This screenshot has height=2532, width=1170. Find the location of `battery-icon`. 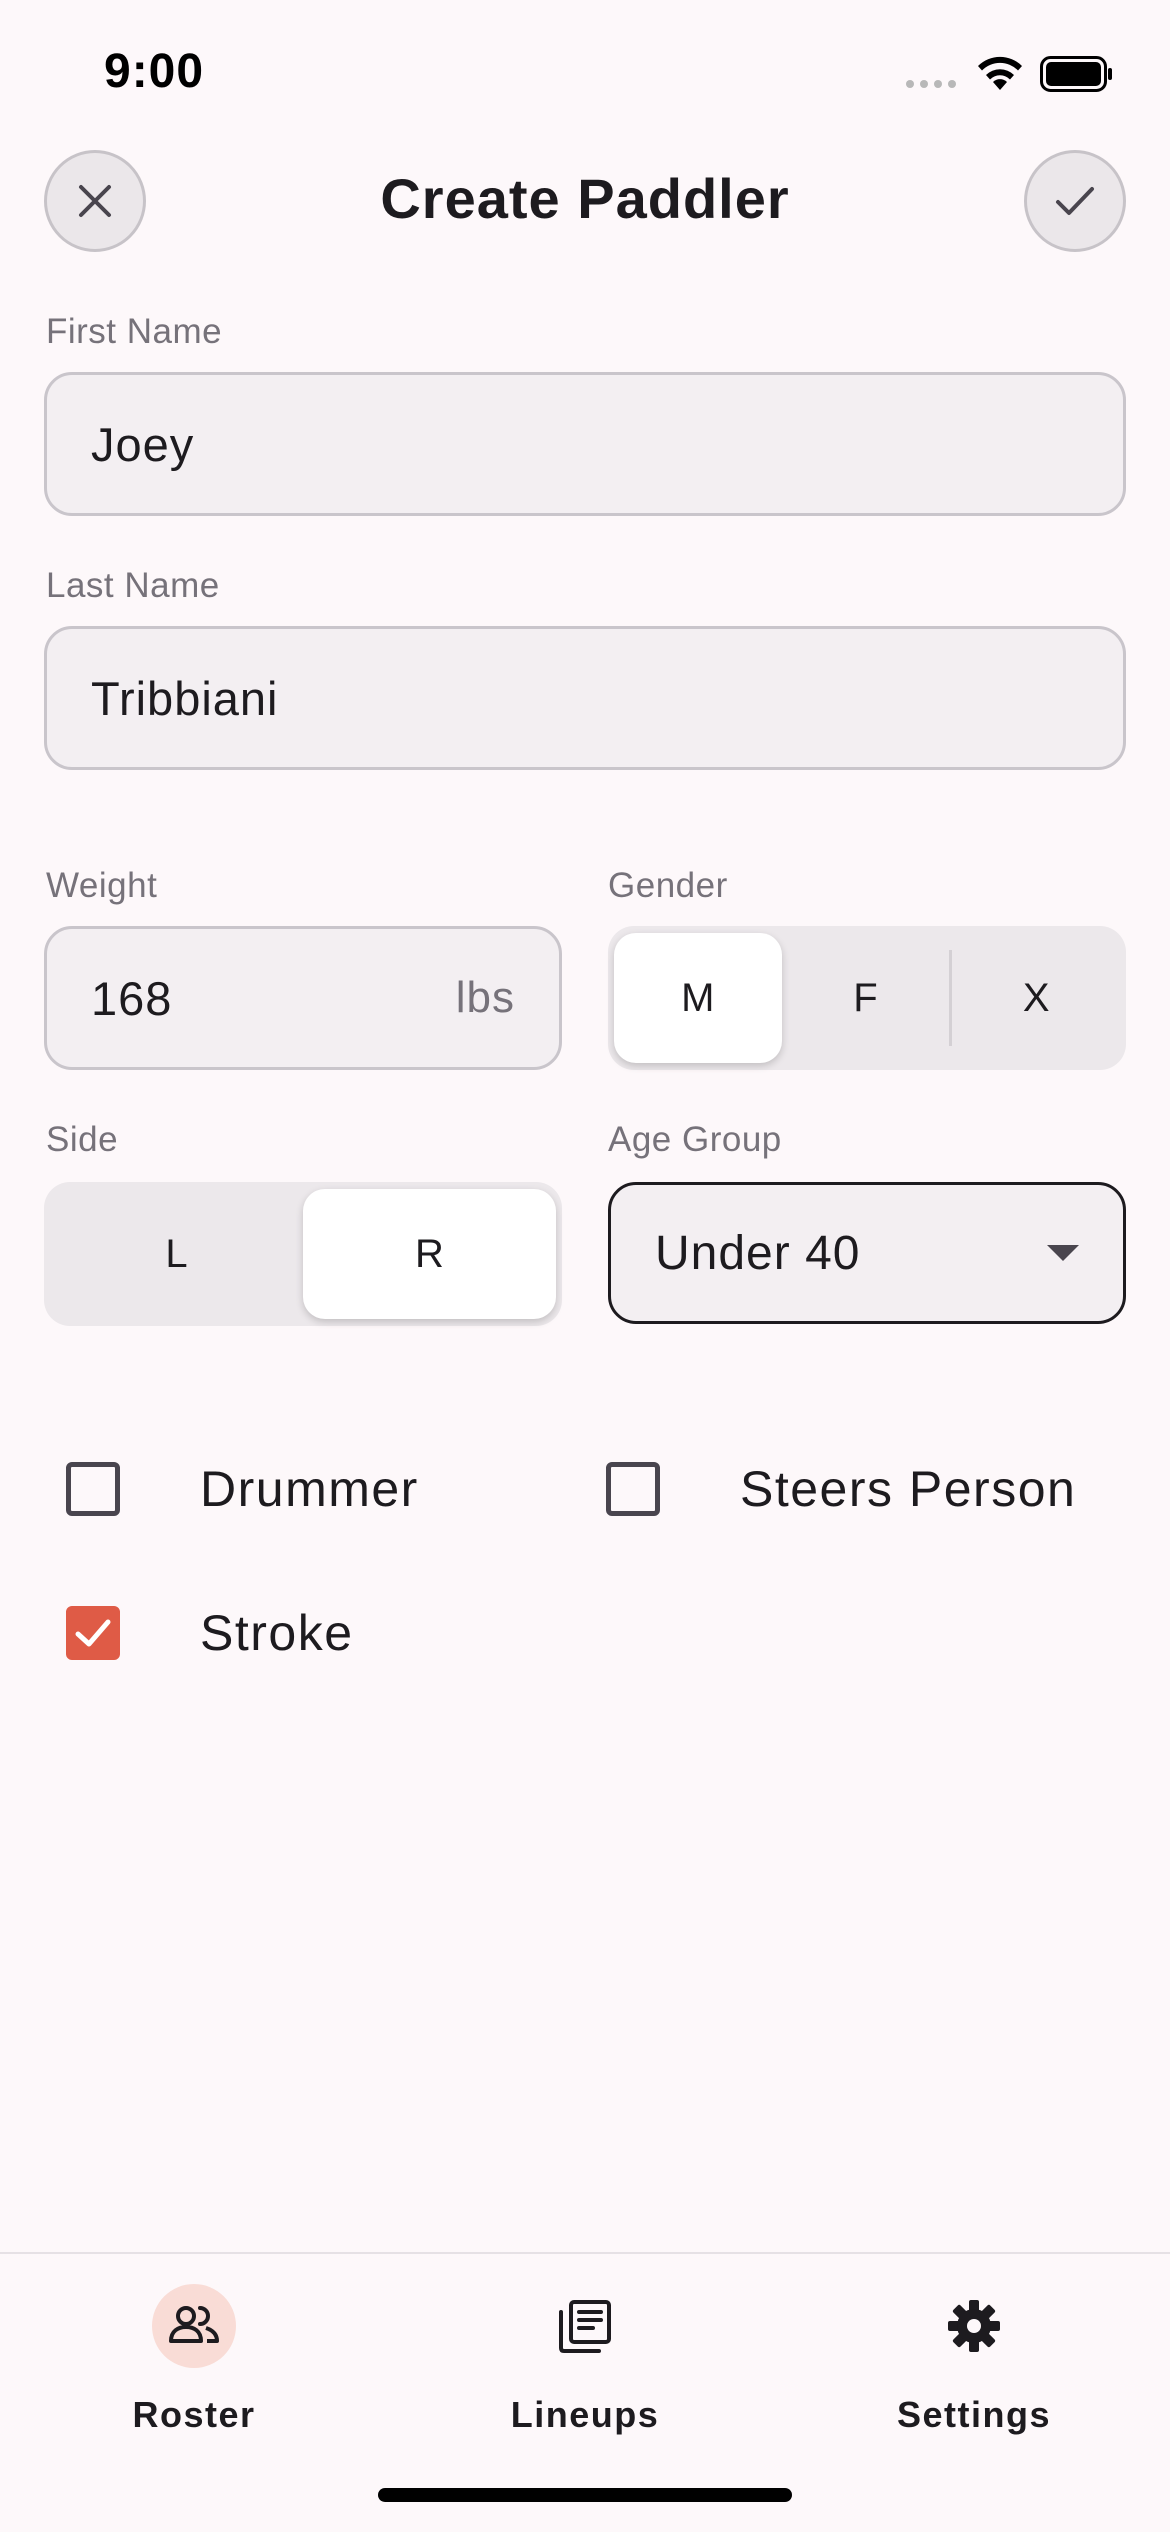

battery-icon is located at coordinates (1076, 74).